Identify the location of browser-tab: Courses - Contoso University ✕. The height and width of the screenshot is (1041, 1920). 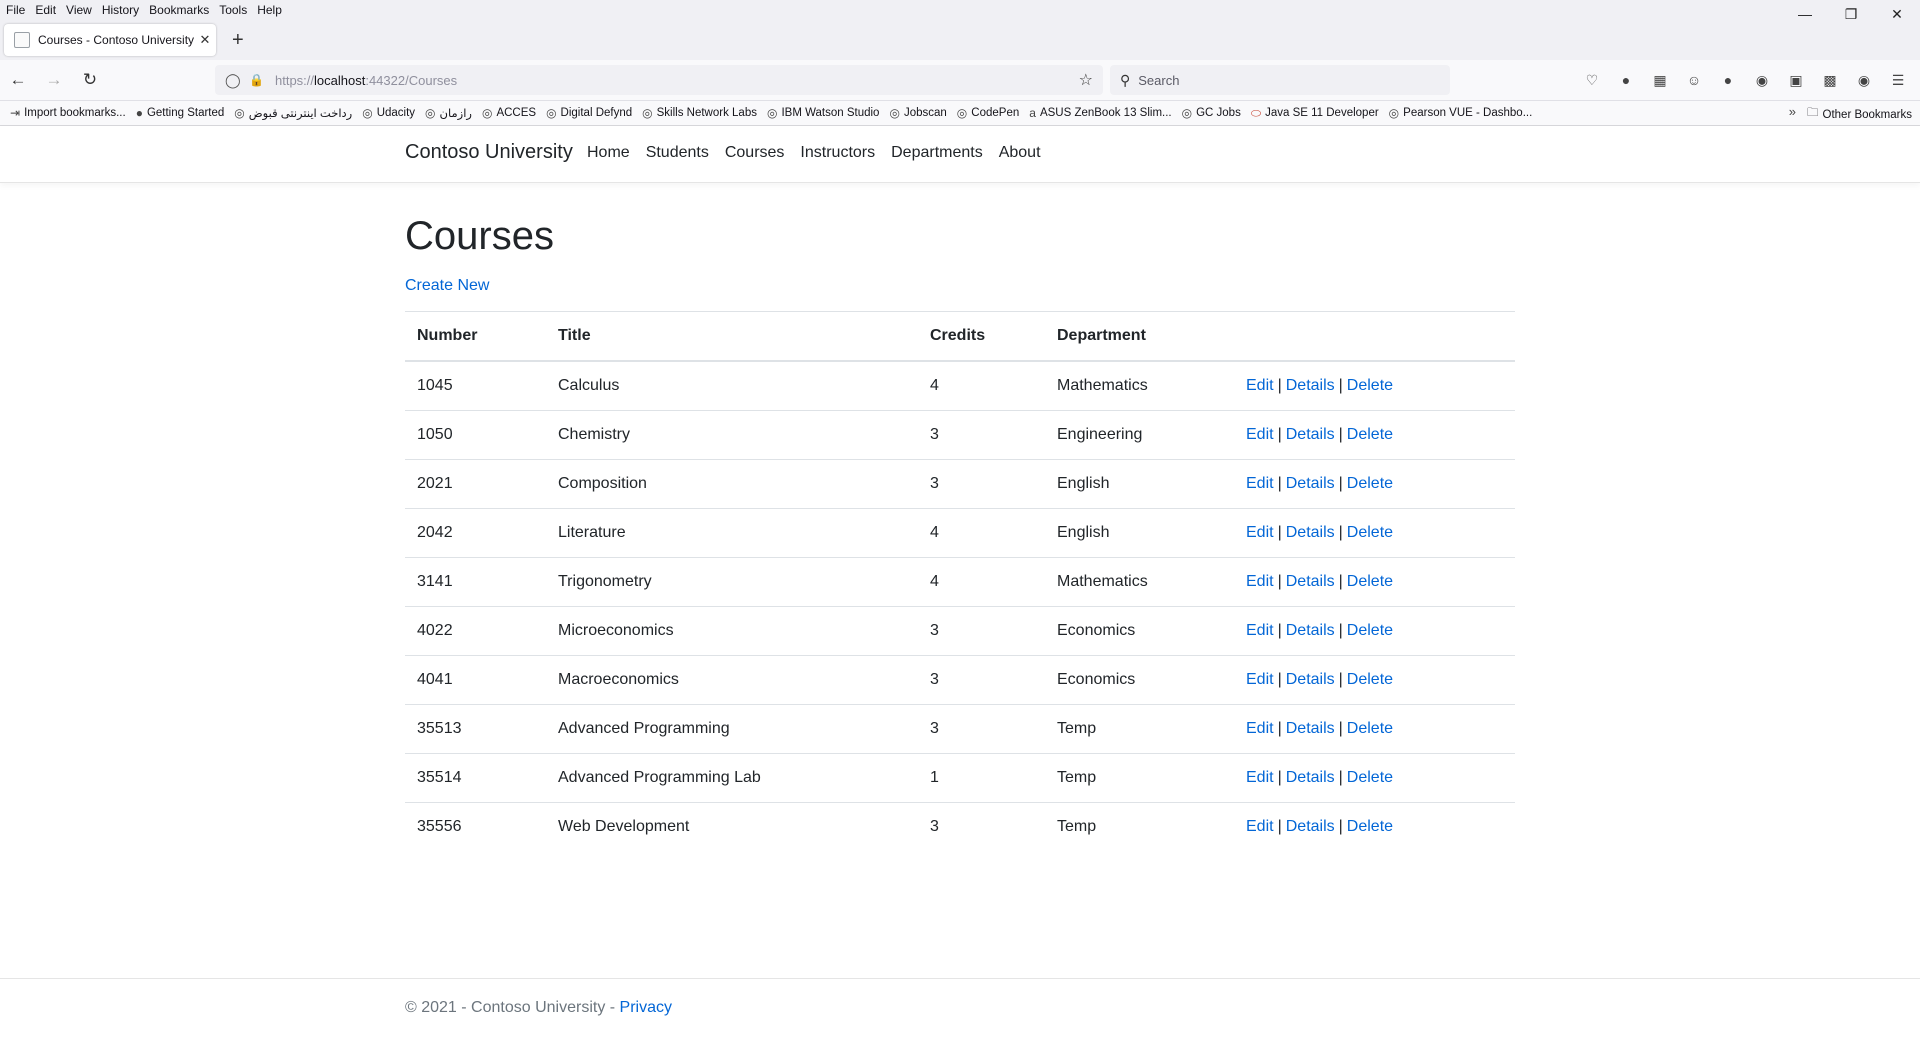
(110, 40).